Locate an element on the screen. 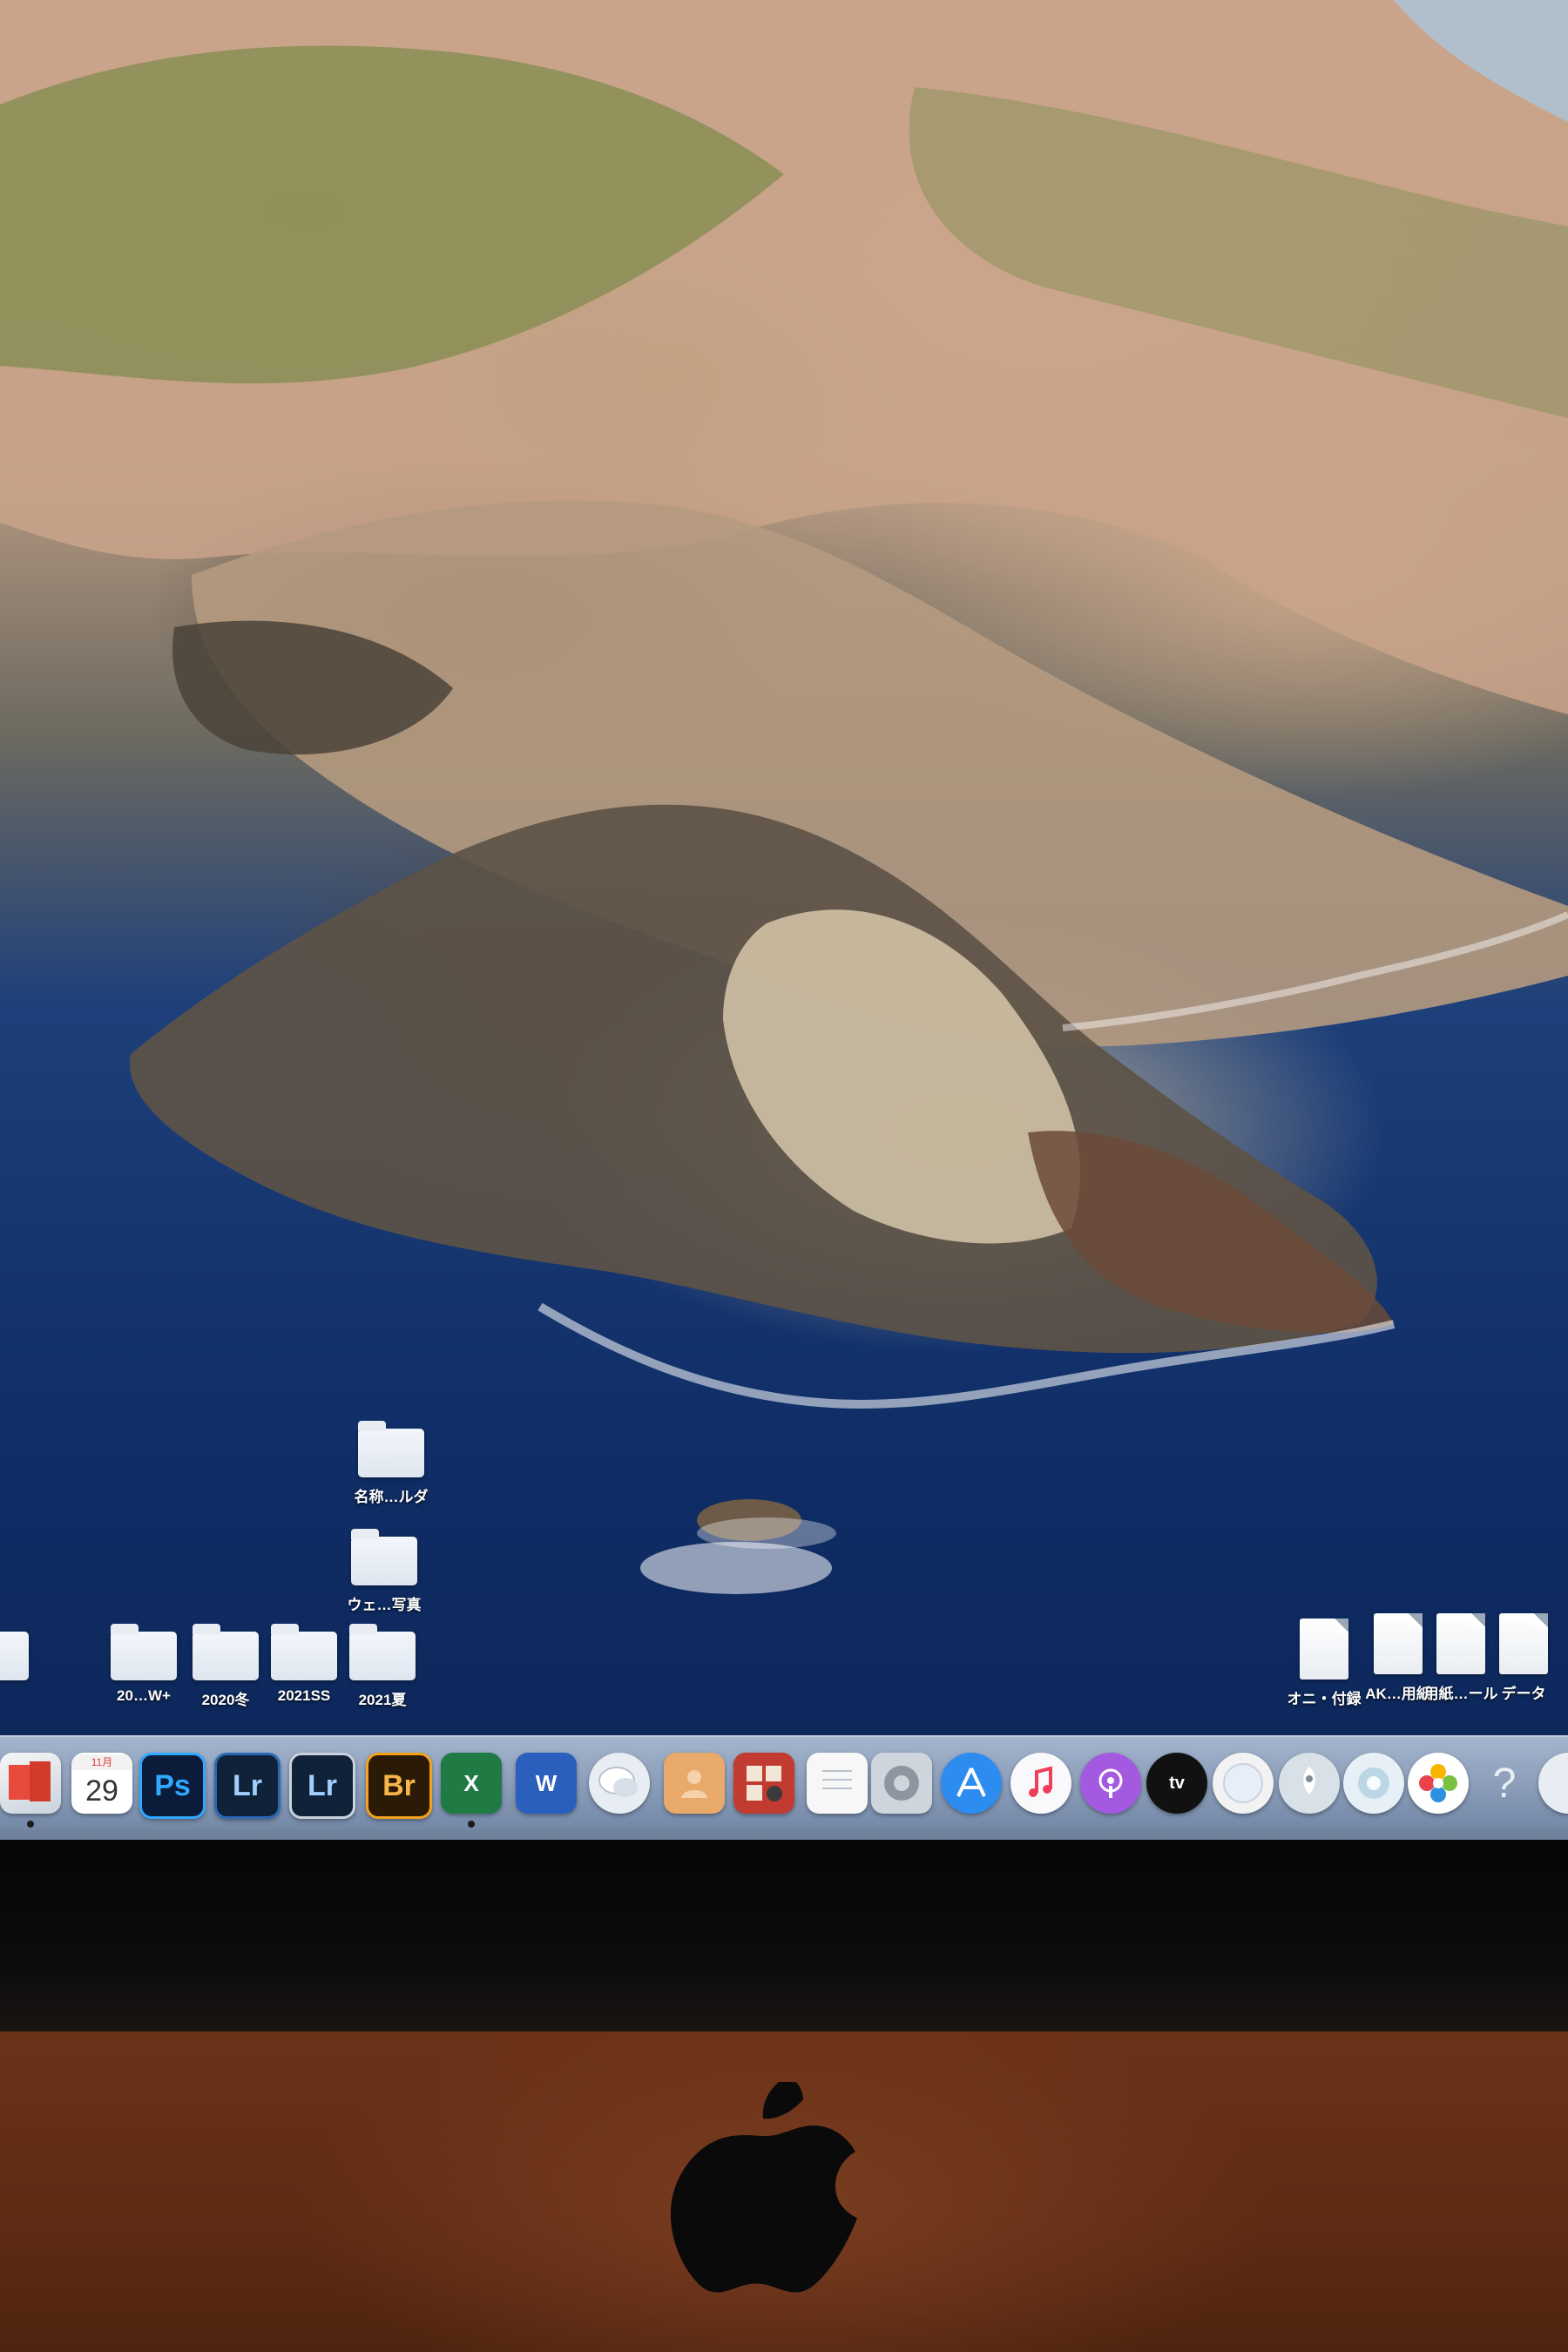 This screenshot has height=2352, width=1568. dock-photoshop: Ps is located at coordinates (172, 1786).